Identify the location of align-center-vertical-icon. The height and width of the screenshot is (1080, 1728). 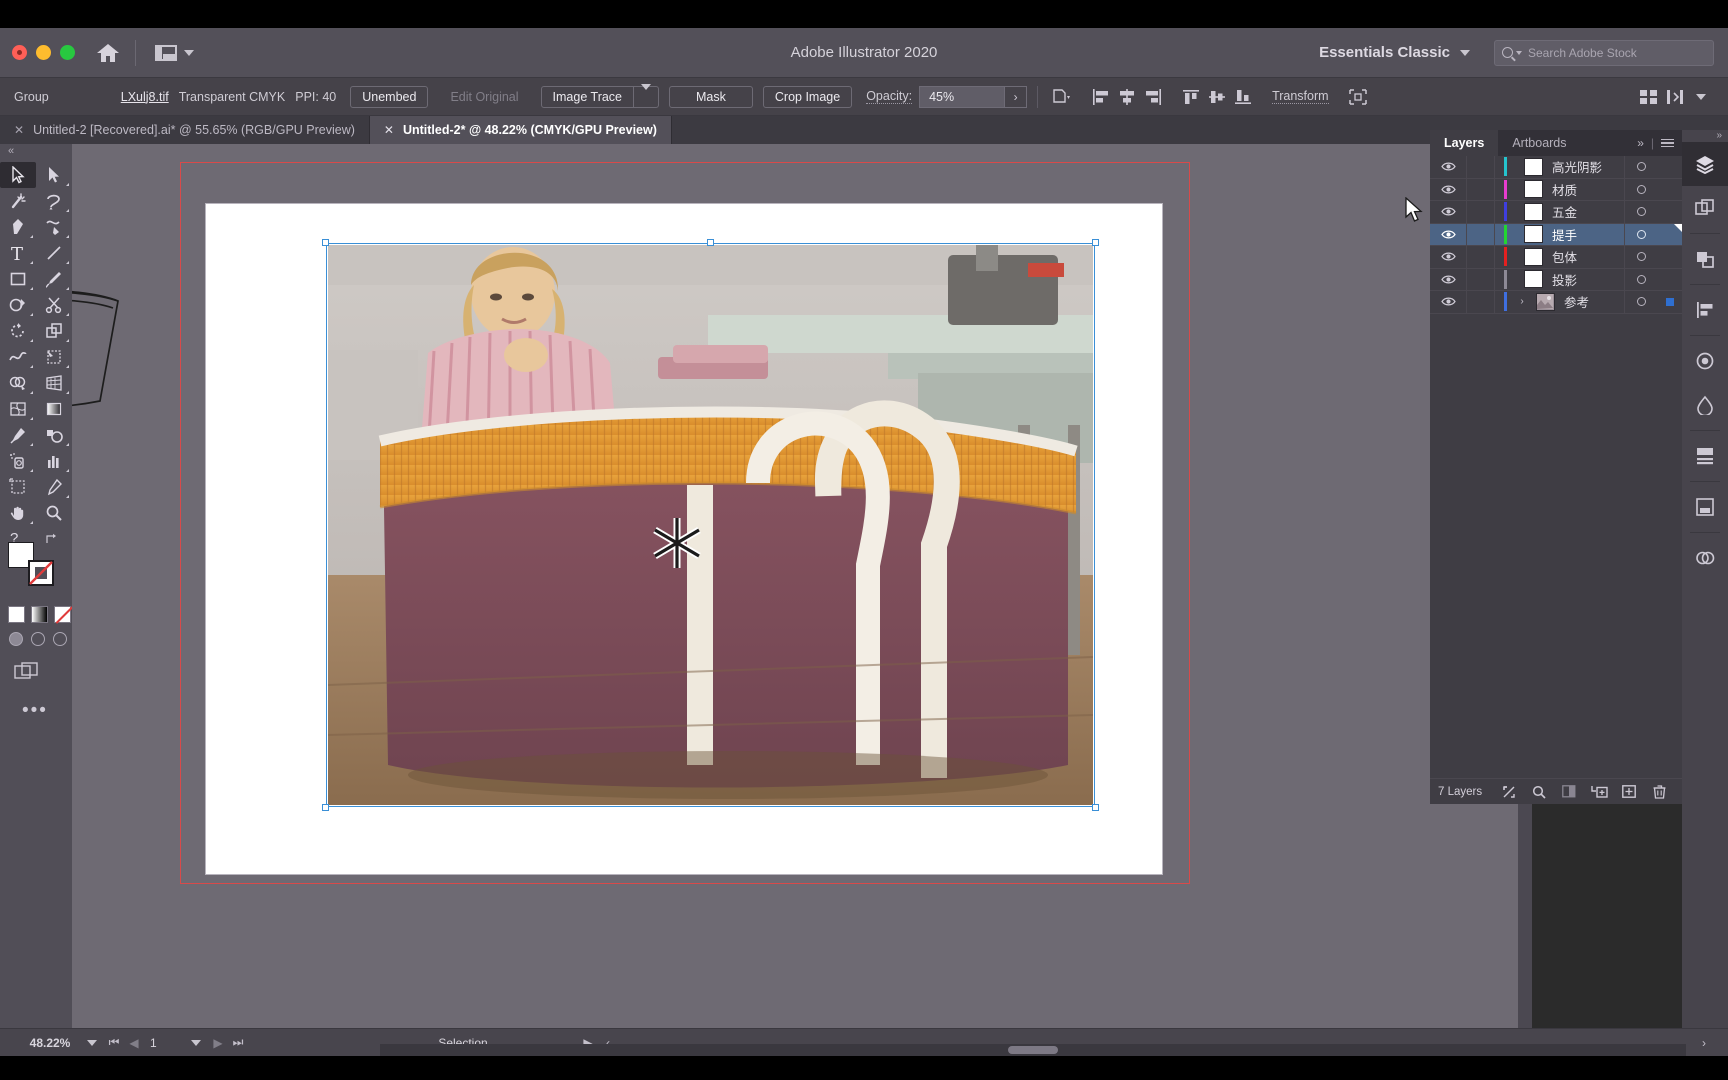
(1217, 97).